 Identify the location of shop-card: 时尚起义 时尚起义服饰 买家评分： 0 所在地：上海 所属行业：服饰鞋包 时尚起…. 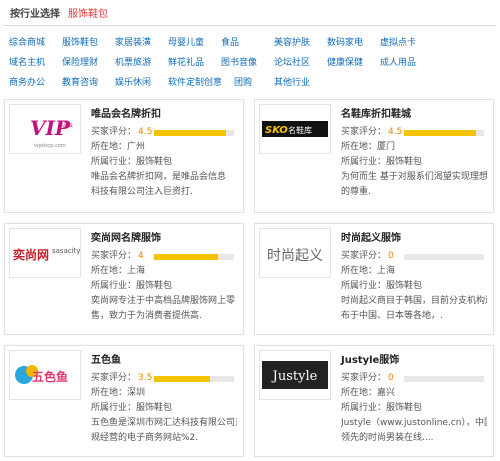
(374, 279).